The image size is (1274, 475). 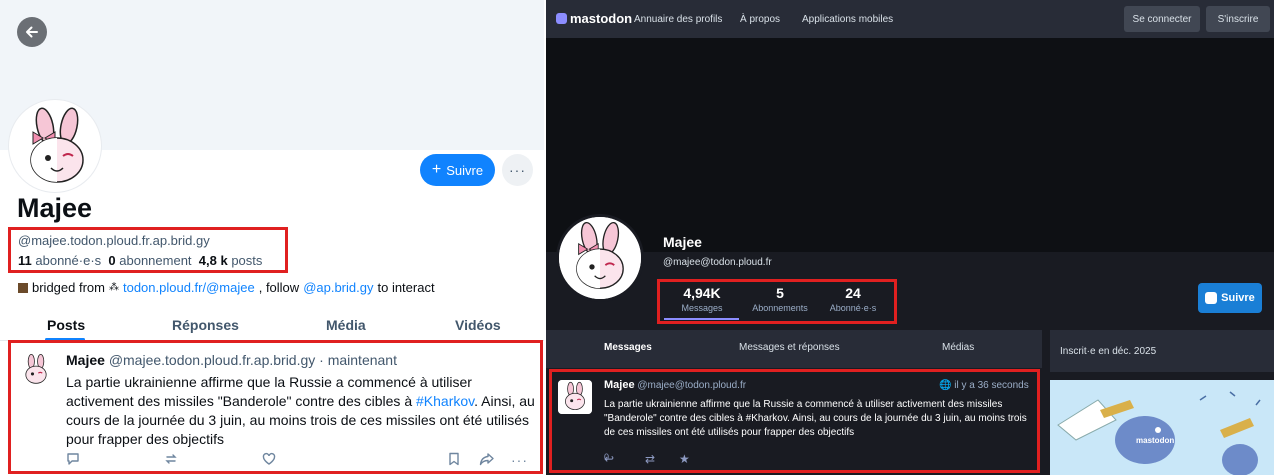 I want to click on mastodon-logo-icon, so click(x=561, y=18).